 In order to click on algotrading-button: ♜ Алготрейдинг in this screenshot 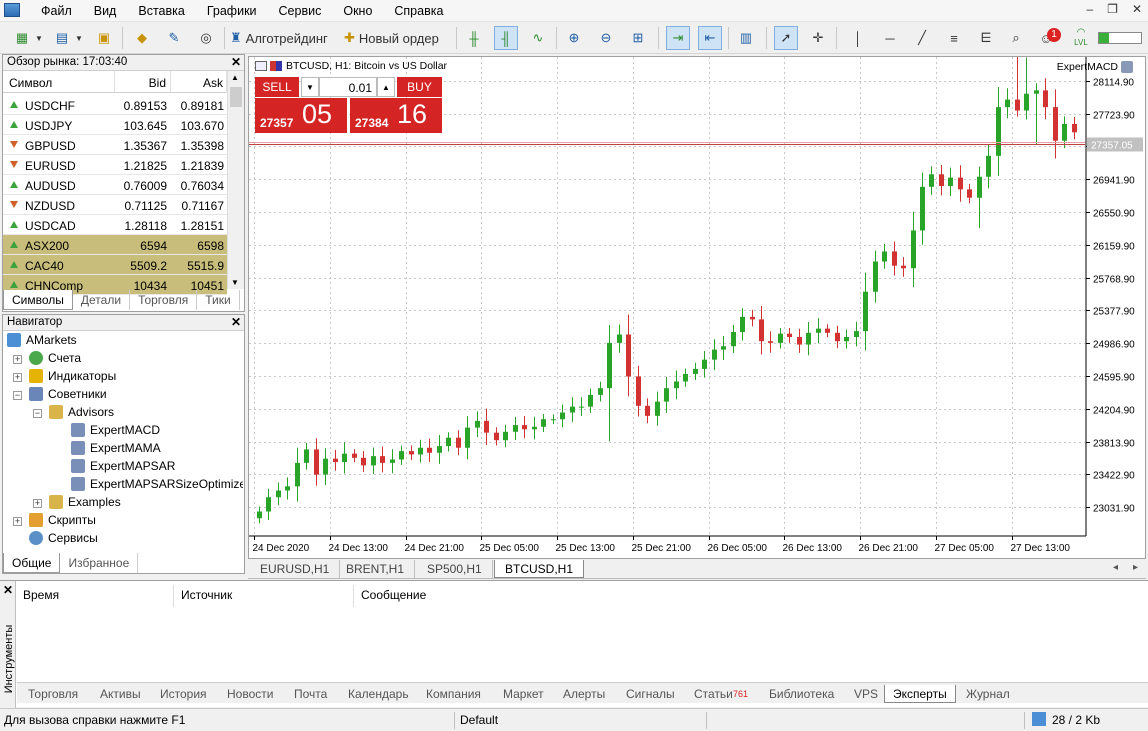, I will do `click(284, 38)`.